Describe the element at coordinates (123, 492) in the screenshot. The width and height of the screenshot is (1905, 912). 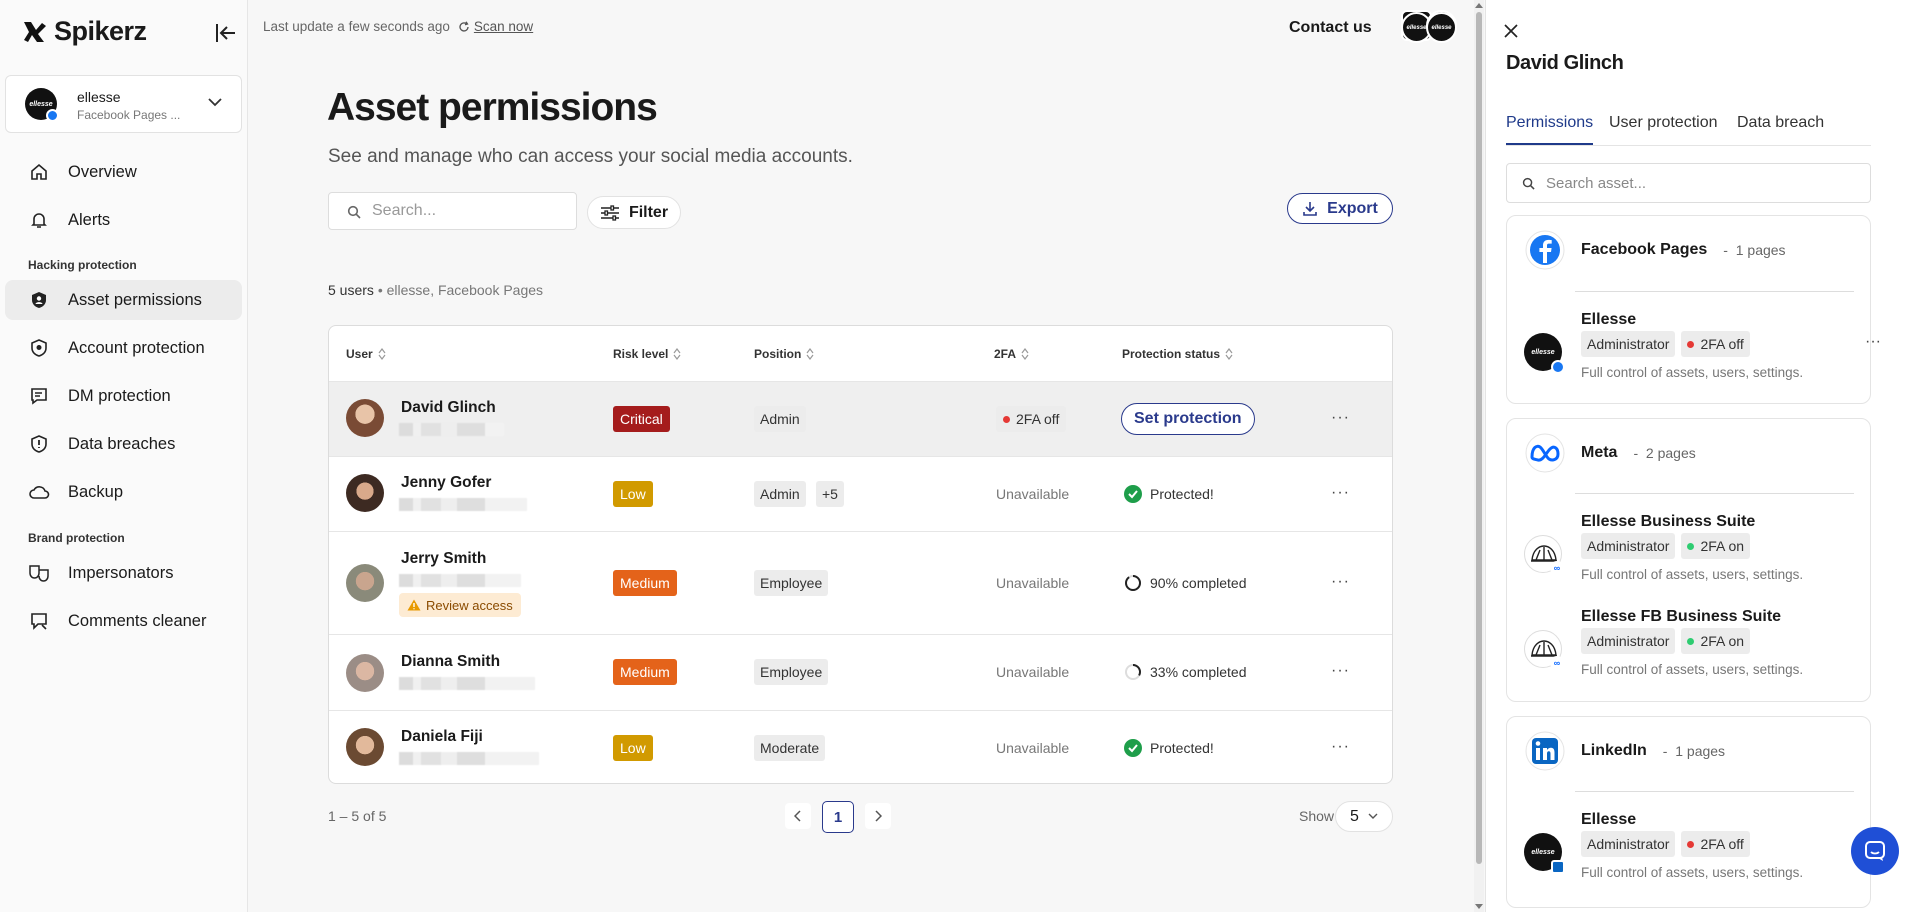
I see `sidebar-item-backup: Backup` at that location.